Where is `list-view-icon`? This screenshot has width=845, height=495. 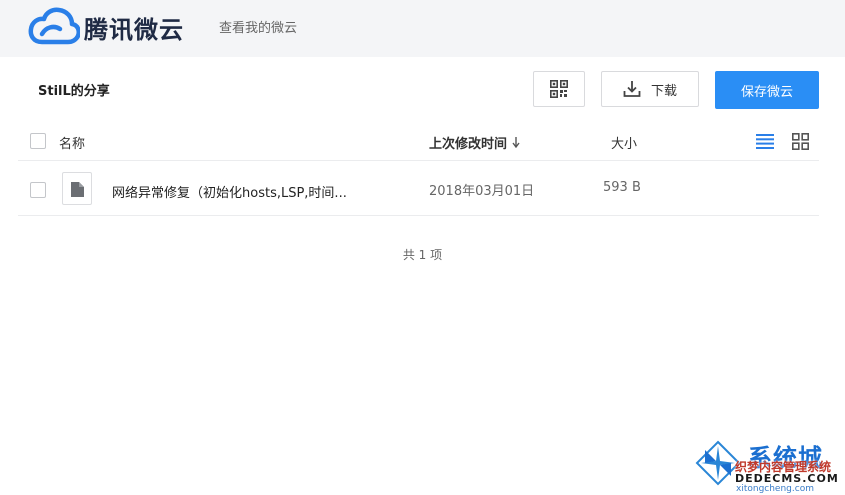 list-view-icon is located at coordinates (765, 141).